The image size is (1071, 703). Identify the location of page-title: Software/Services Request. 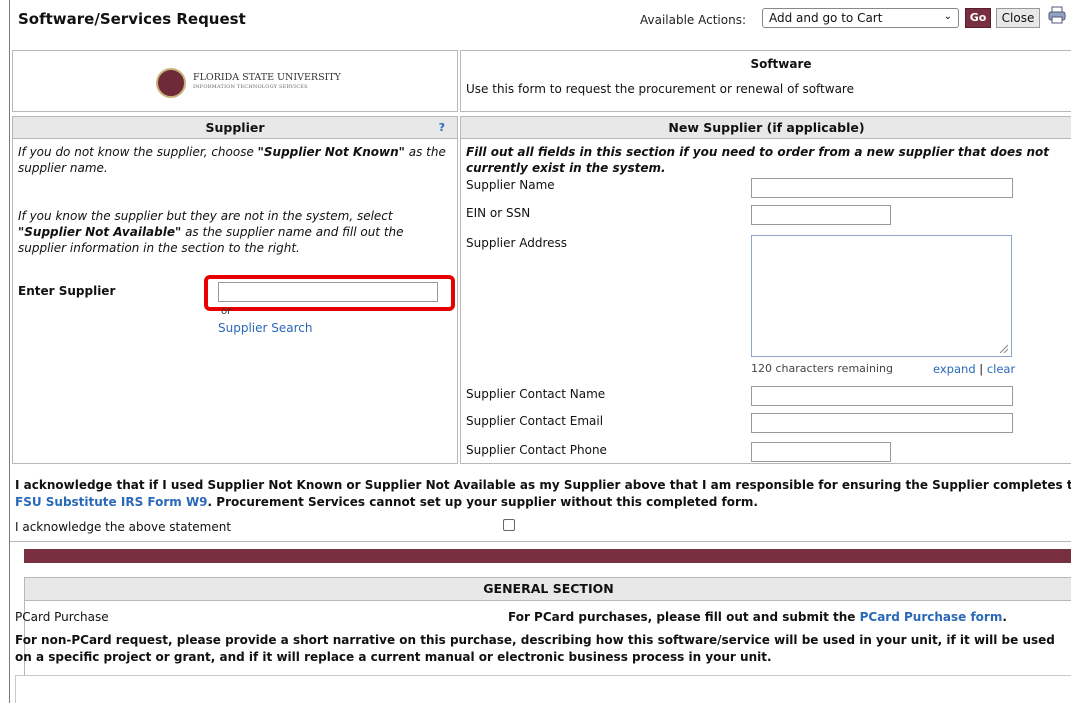
(132, 19).